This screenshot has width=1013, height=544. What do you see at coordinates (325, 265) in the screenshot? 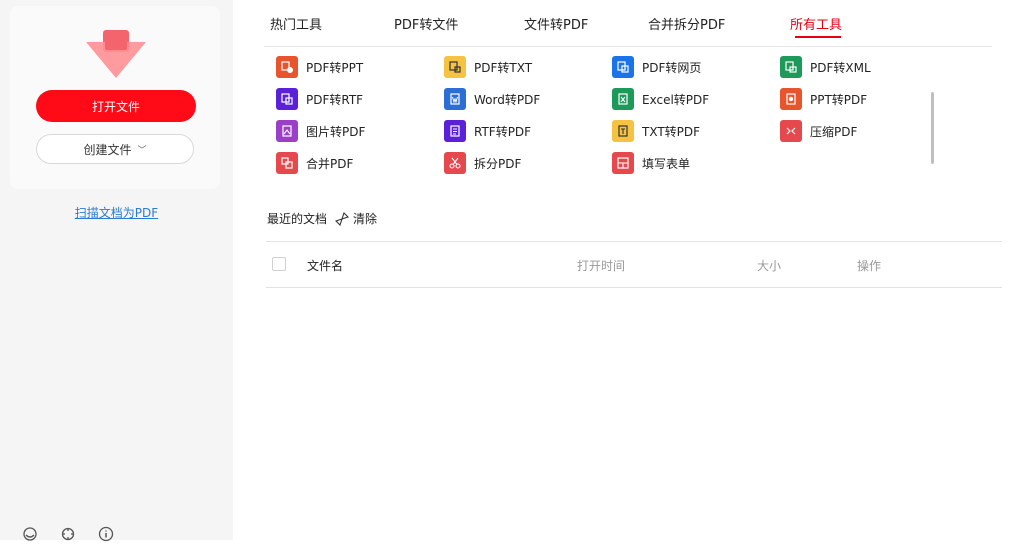
I see `column-filename: 文件名` at bounding box center [325, 265].